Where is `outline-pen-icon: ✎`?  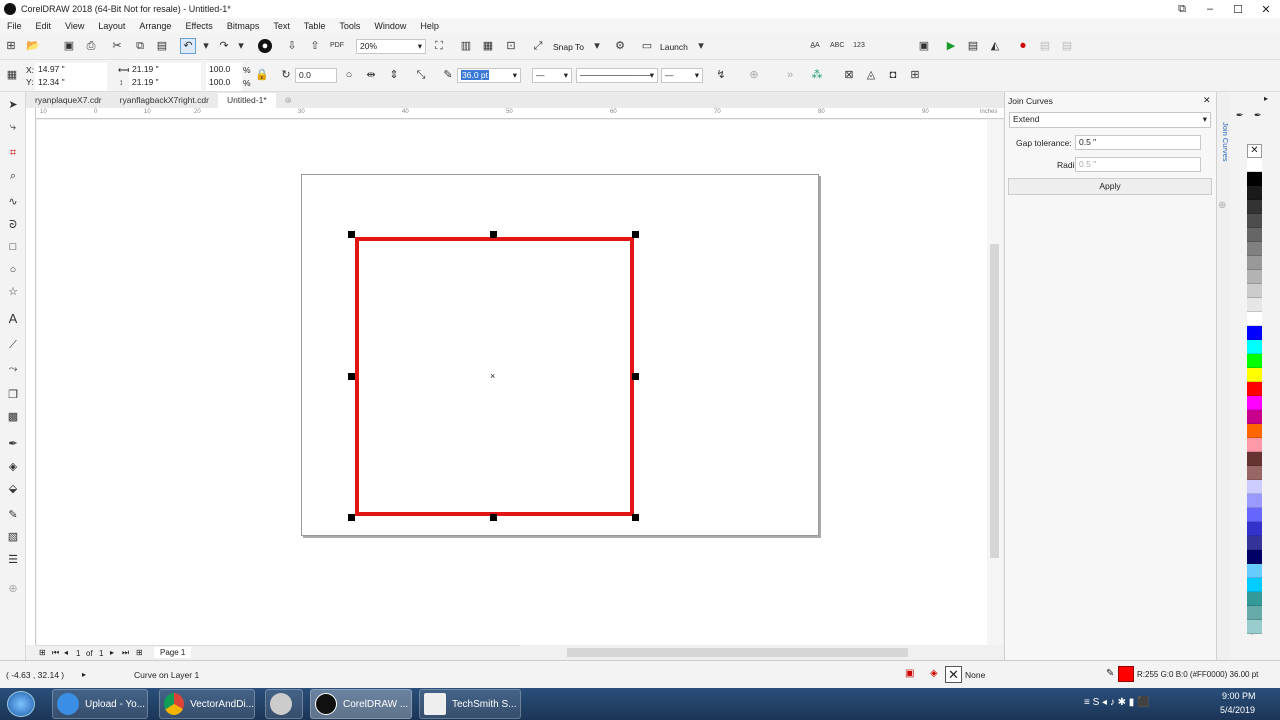
outline-pen-icon: ✎ is located at coordinates (448, 75).